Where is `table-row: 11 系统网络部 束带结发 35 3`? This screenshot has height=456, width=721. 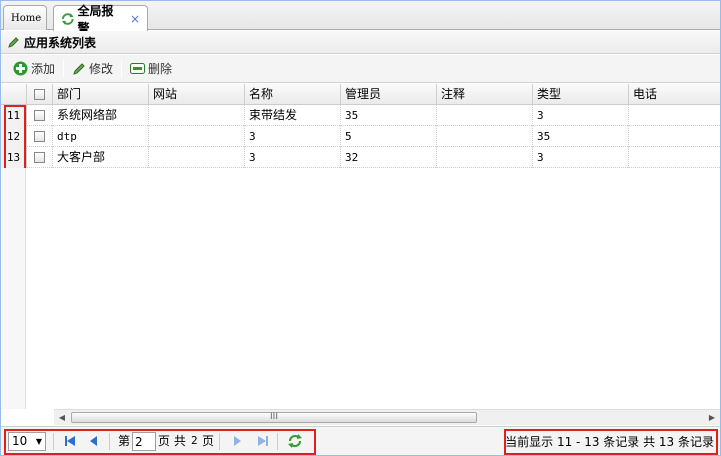 table-row: 11 系统网络部 束带结发 35 3 is located at coordinates (360, 115).